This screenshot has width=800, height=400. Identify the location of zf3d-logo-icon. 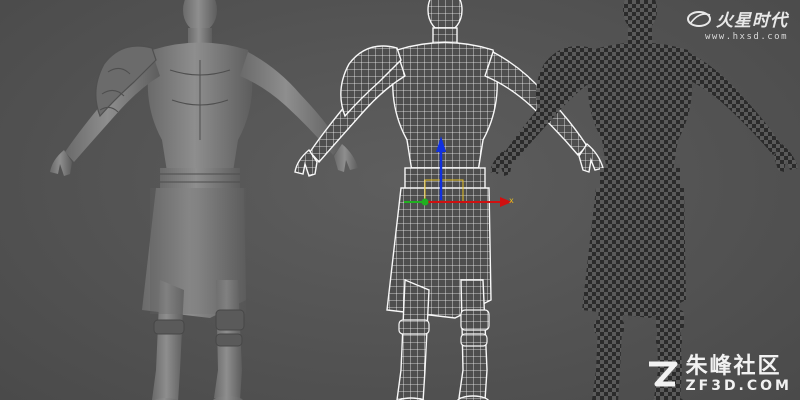
(663, 373).